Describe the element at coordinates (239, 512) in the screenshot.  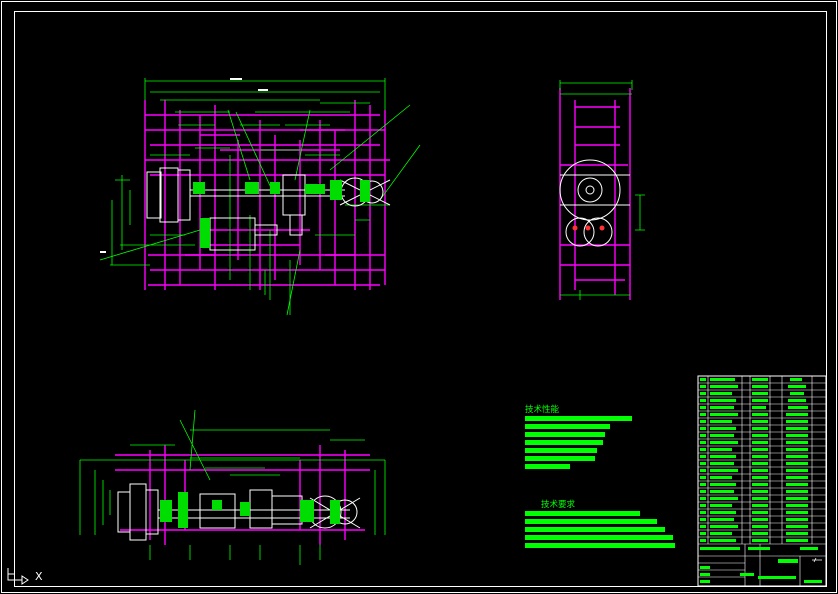
I see `plan-view-geometry` at that location.